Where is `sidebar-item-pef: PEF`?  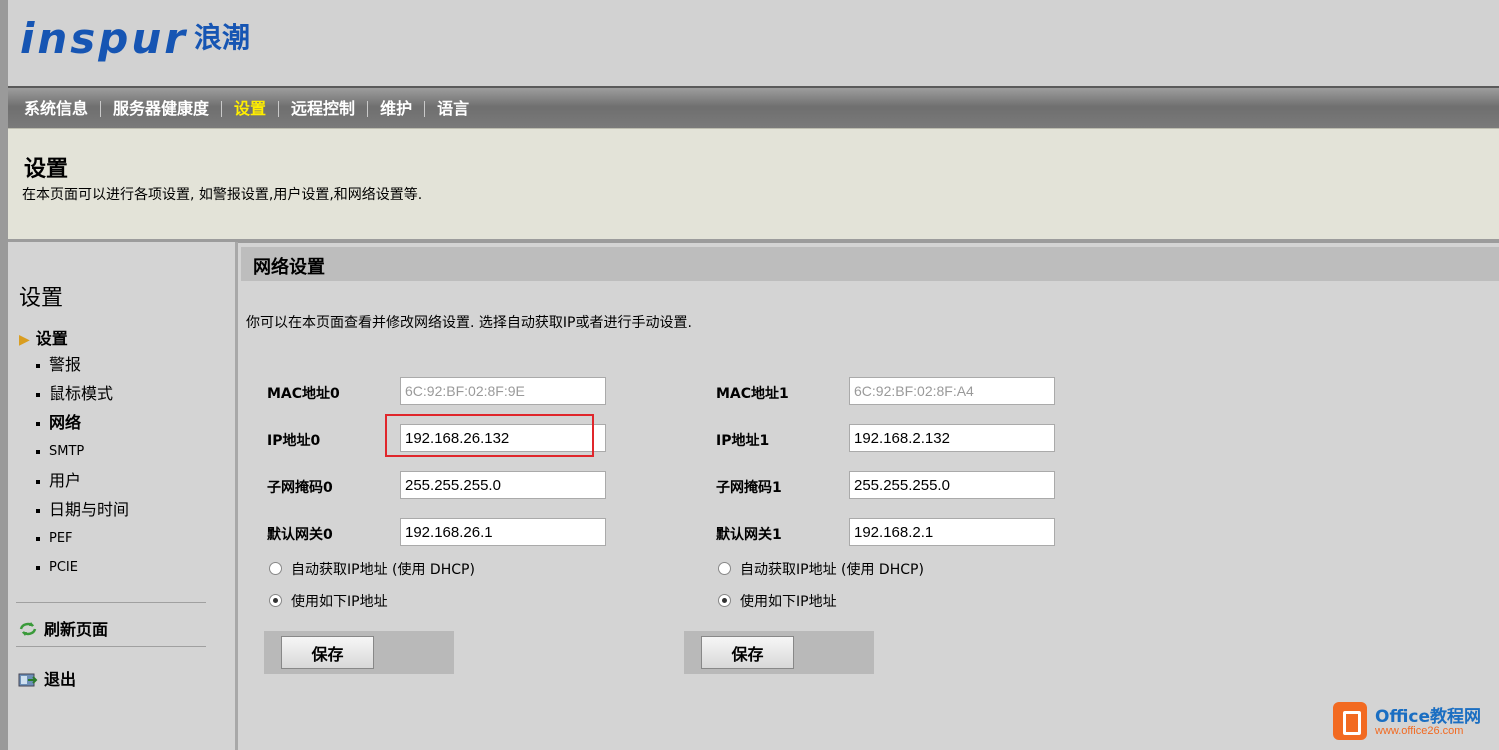
sidebar-item-pef: PEF is located at coordinates (82, 538).